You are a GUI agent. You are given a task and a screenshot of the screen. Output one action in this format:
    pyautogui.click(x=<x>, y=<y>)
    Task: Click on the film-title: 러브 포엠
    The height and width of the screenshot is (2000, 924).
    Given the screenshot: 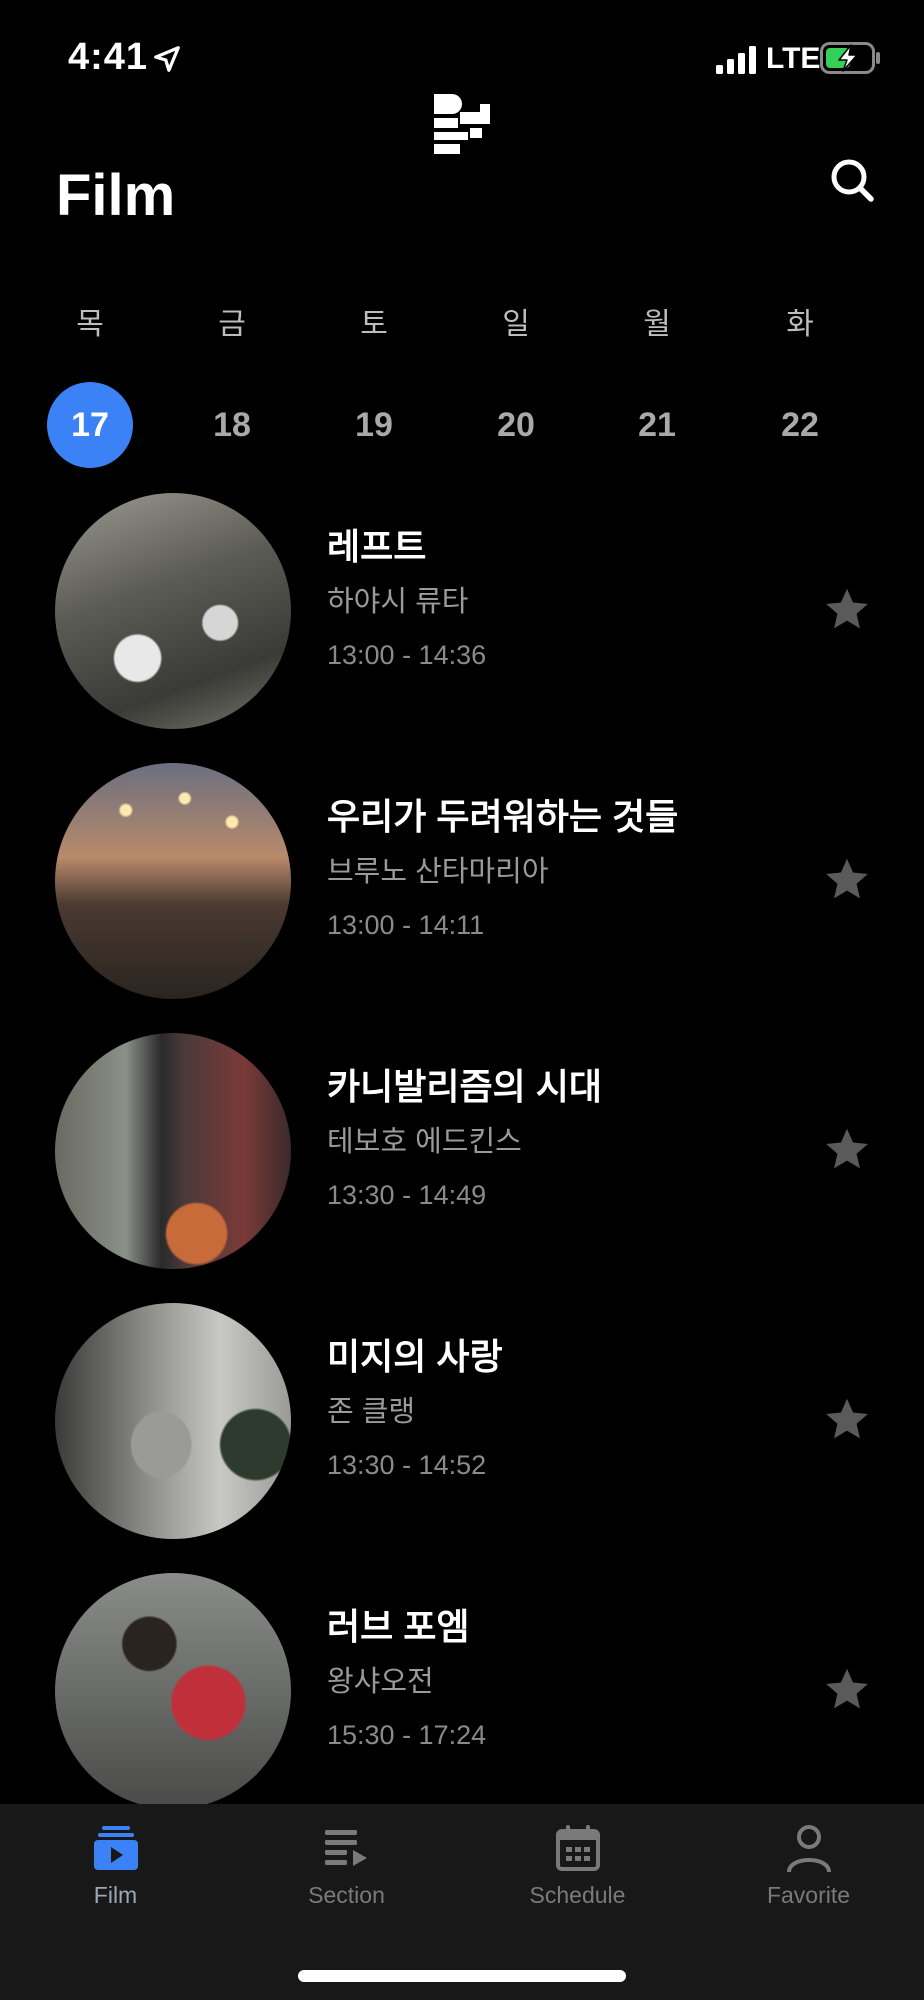 What is the action you would take?
    pyautogui.click(x=398, y=1626)
    